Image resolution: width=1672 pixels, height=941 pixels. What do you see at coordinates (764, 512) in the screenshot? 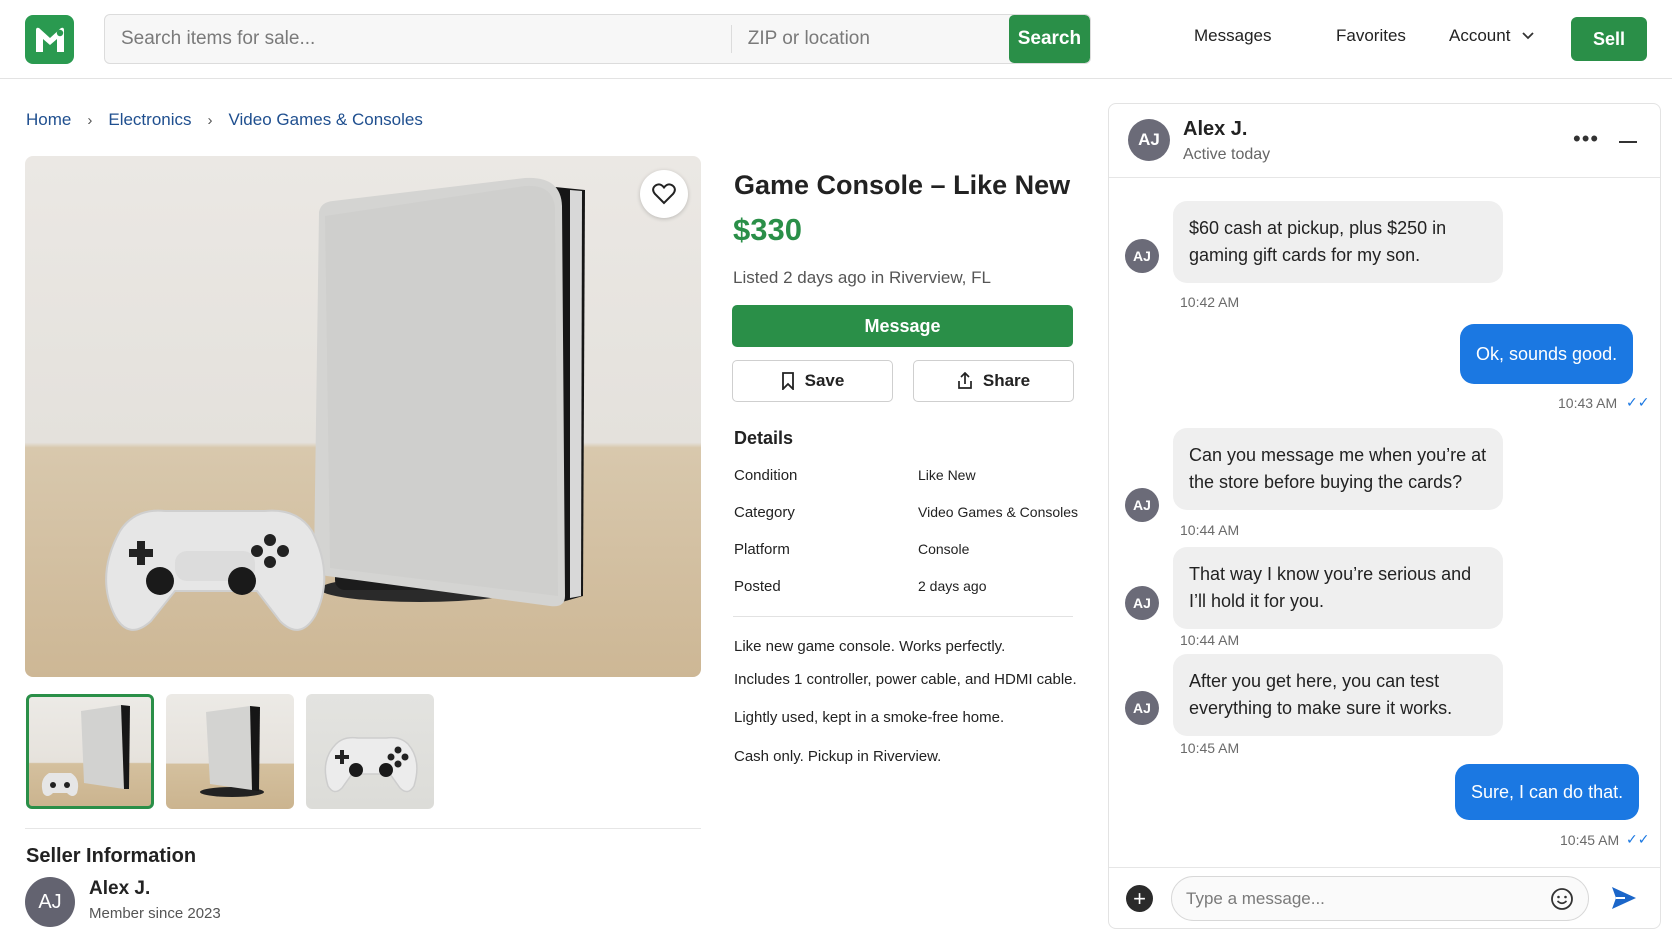
I see `detail-key: Category` at bounding box center [764, 512].